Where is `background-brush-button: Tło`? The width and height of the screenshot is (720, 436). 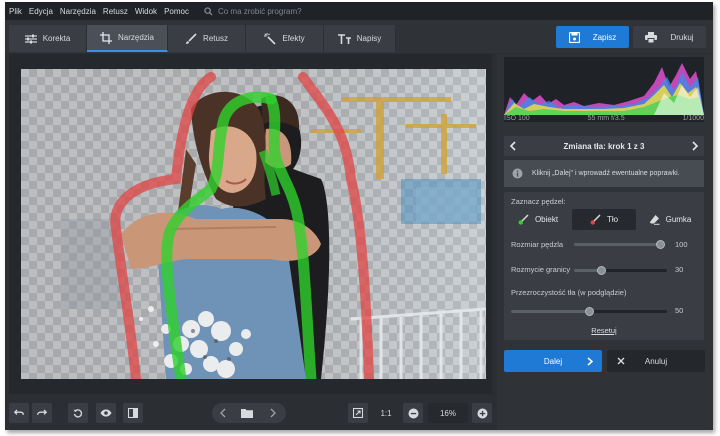
background-brush-button: Tło is located at coordinates (604, 219).